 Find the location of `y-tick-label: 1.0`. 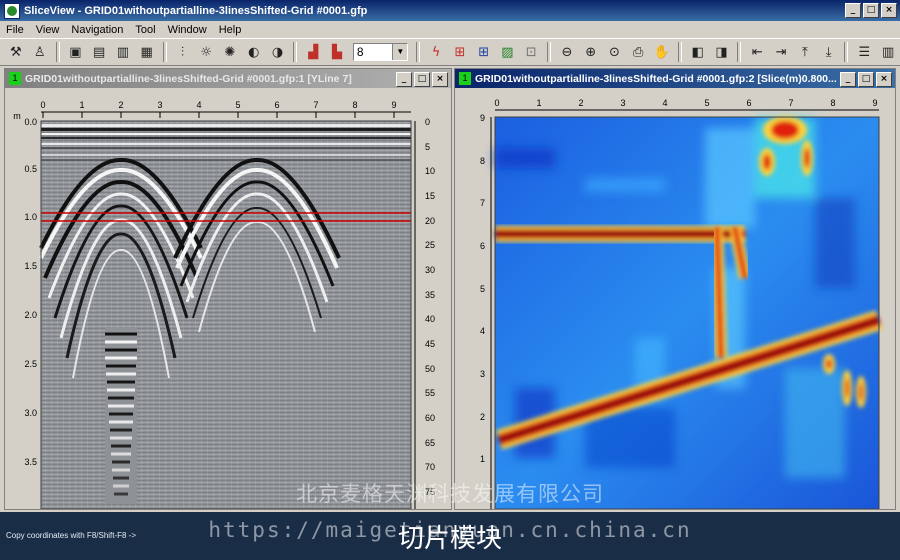

y-tick-label: 1.0 is located at coordinates (30, 217).